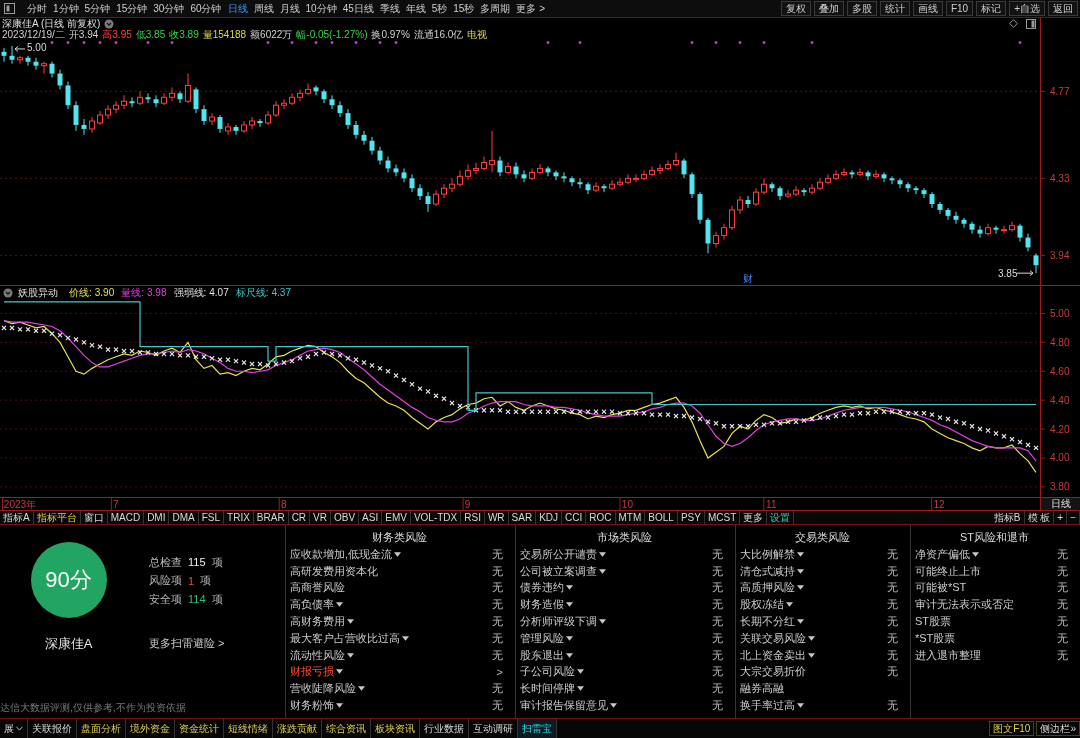 The height and width of the screenshot is (738, 1080). Describe the element at coordinates (206, 8) in the screenshot. I see `period-tab: 60分钟` at that location.